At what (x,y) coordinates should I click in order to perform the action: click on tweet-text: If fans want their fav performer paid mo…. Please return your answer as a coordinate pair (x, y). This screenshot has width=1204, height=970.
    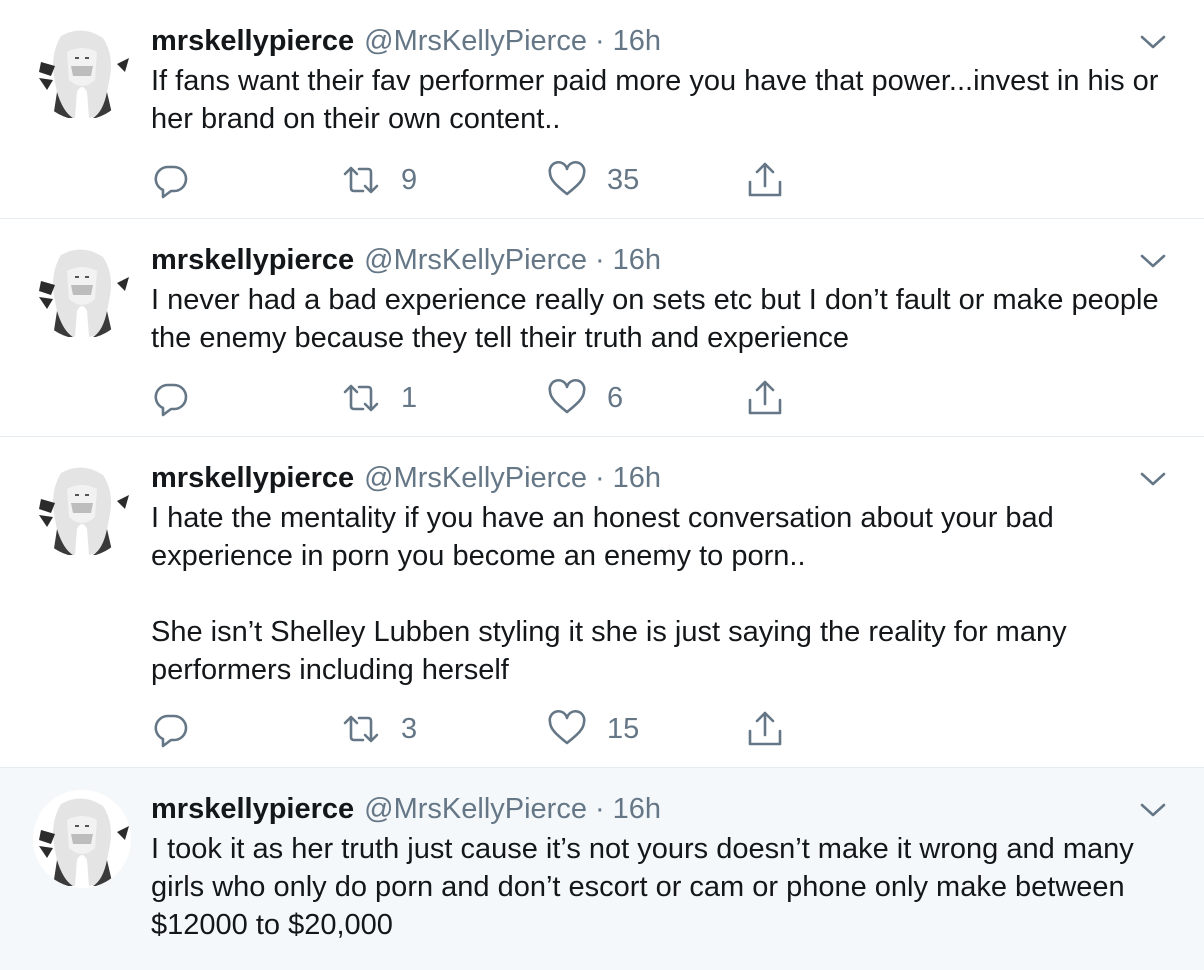
    Looking at the image, I should click on (657, 100).